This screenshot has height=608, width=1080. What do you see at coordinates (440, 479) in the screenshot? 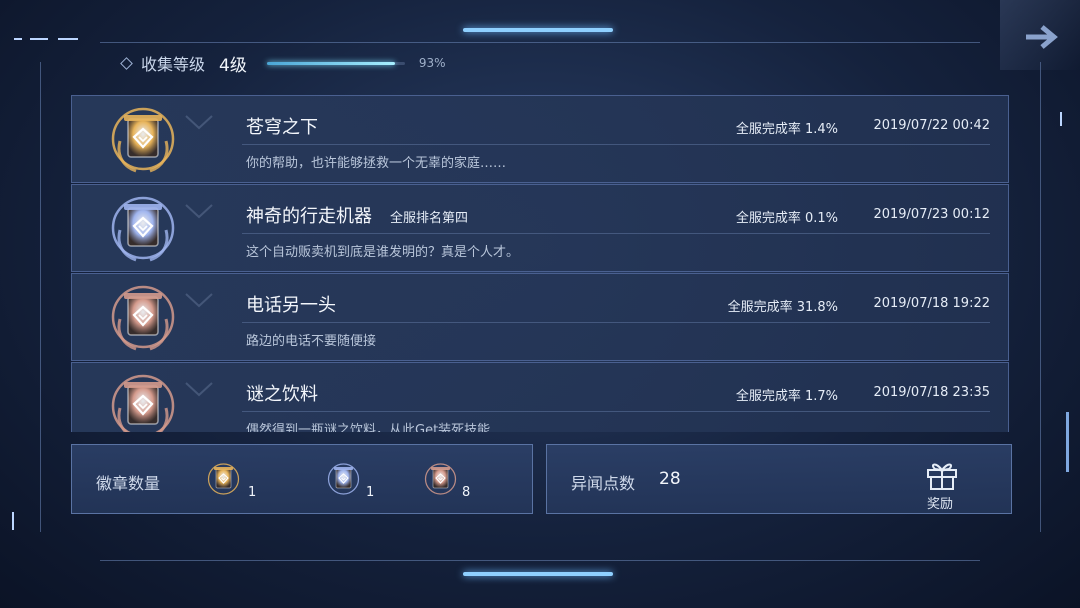
I see `bronze-badge-mini-icon` at bounding box center [440, 479].